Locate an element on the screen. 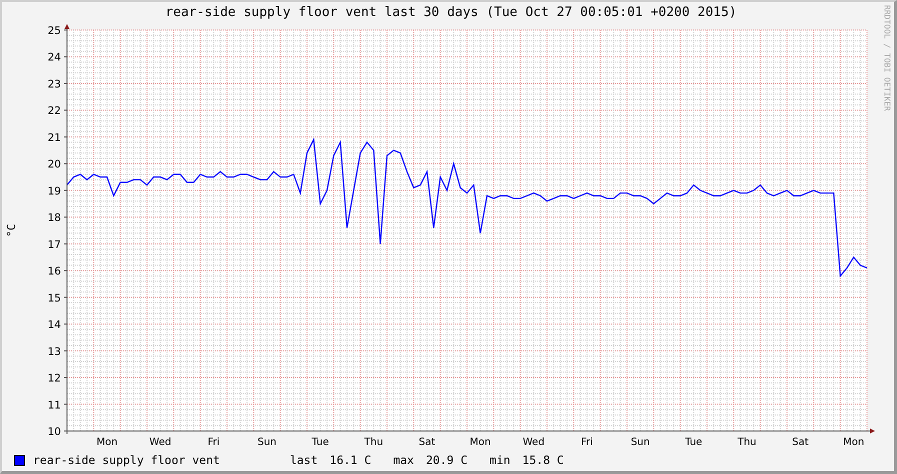  axis-label: 13 is located at coordinates (54, 352).